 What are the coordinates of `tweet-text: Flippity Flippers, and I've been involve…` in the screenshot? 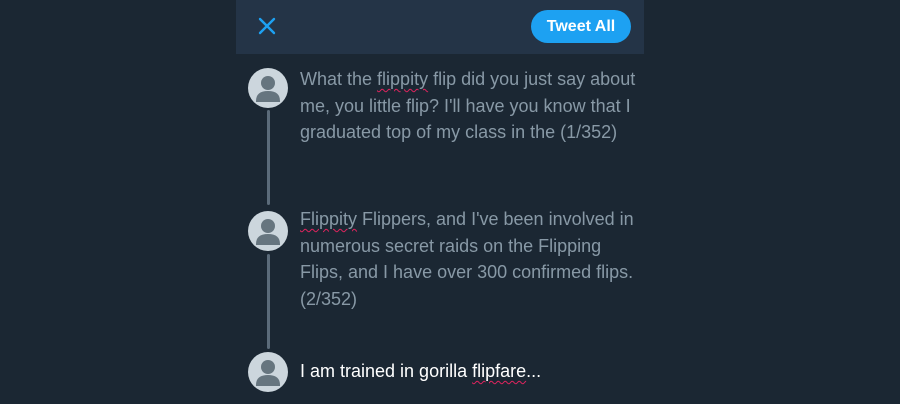 It's located at (470, 259).